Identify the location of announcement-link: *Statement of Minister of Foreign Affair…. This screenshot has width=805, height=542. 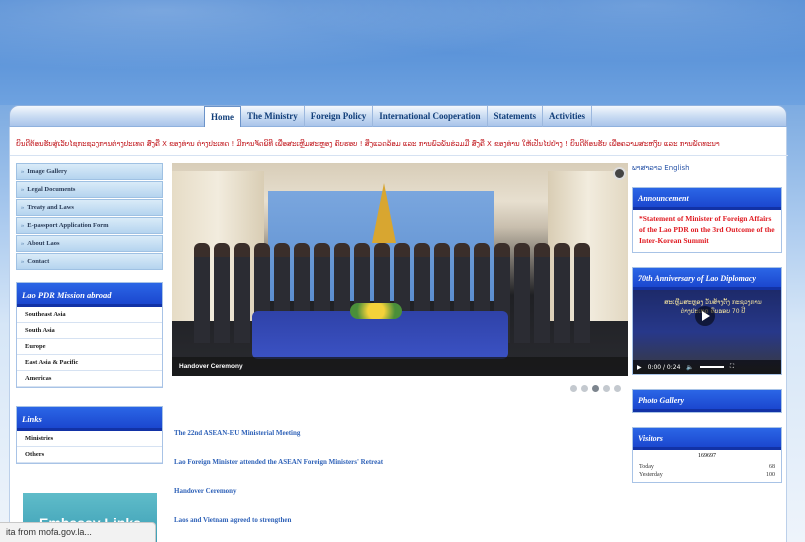
(707, 231).